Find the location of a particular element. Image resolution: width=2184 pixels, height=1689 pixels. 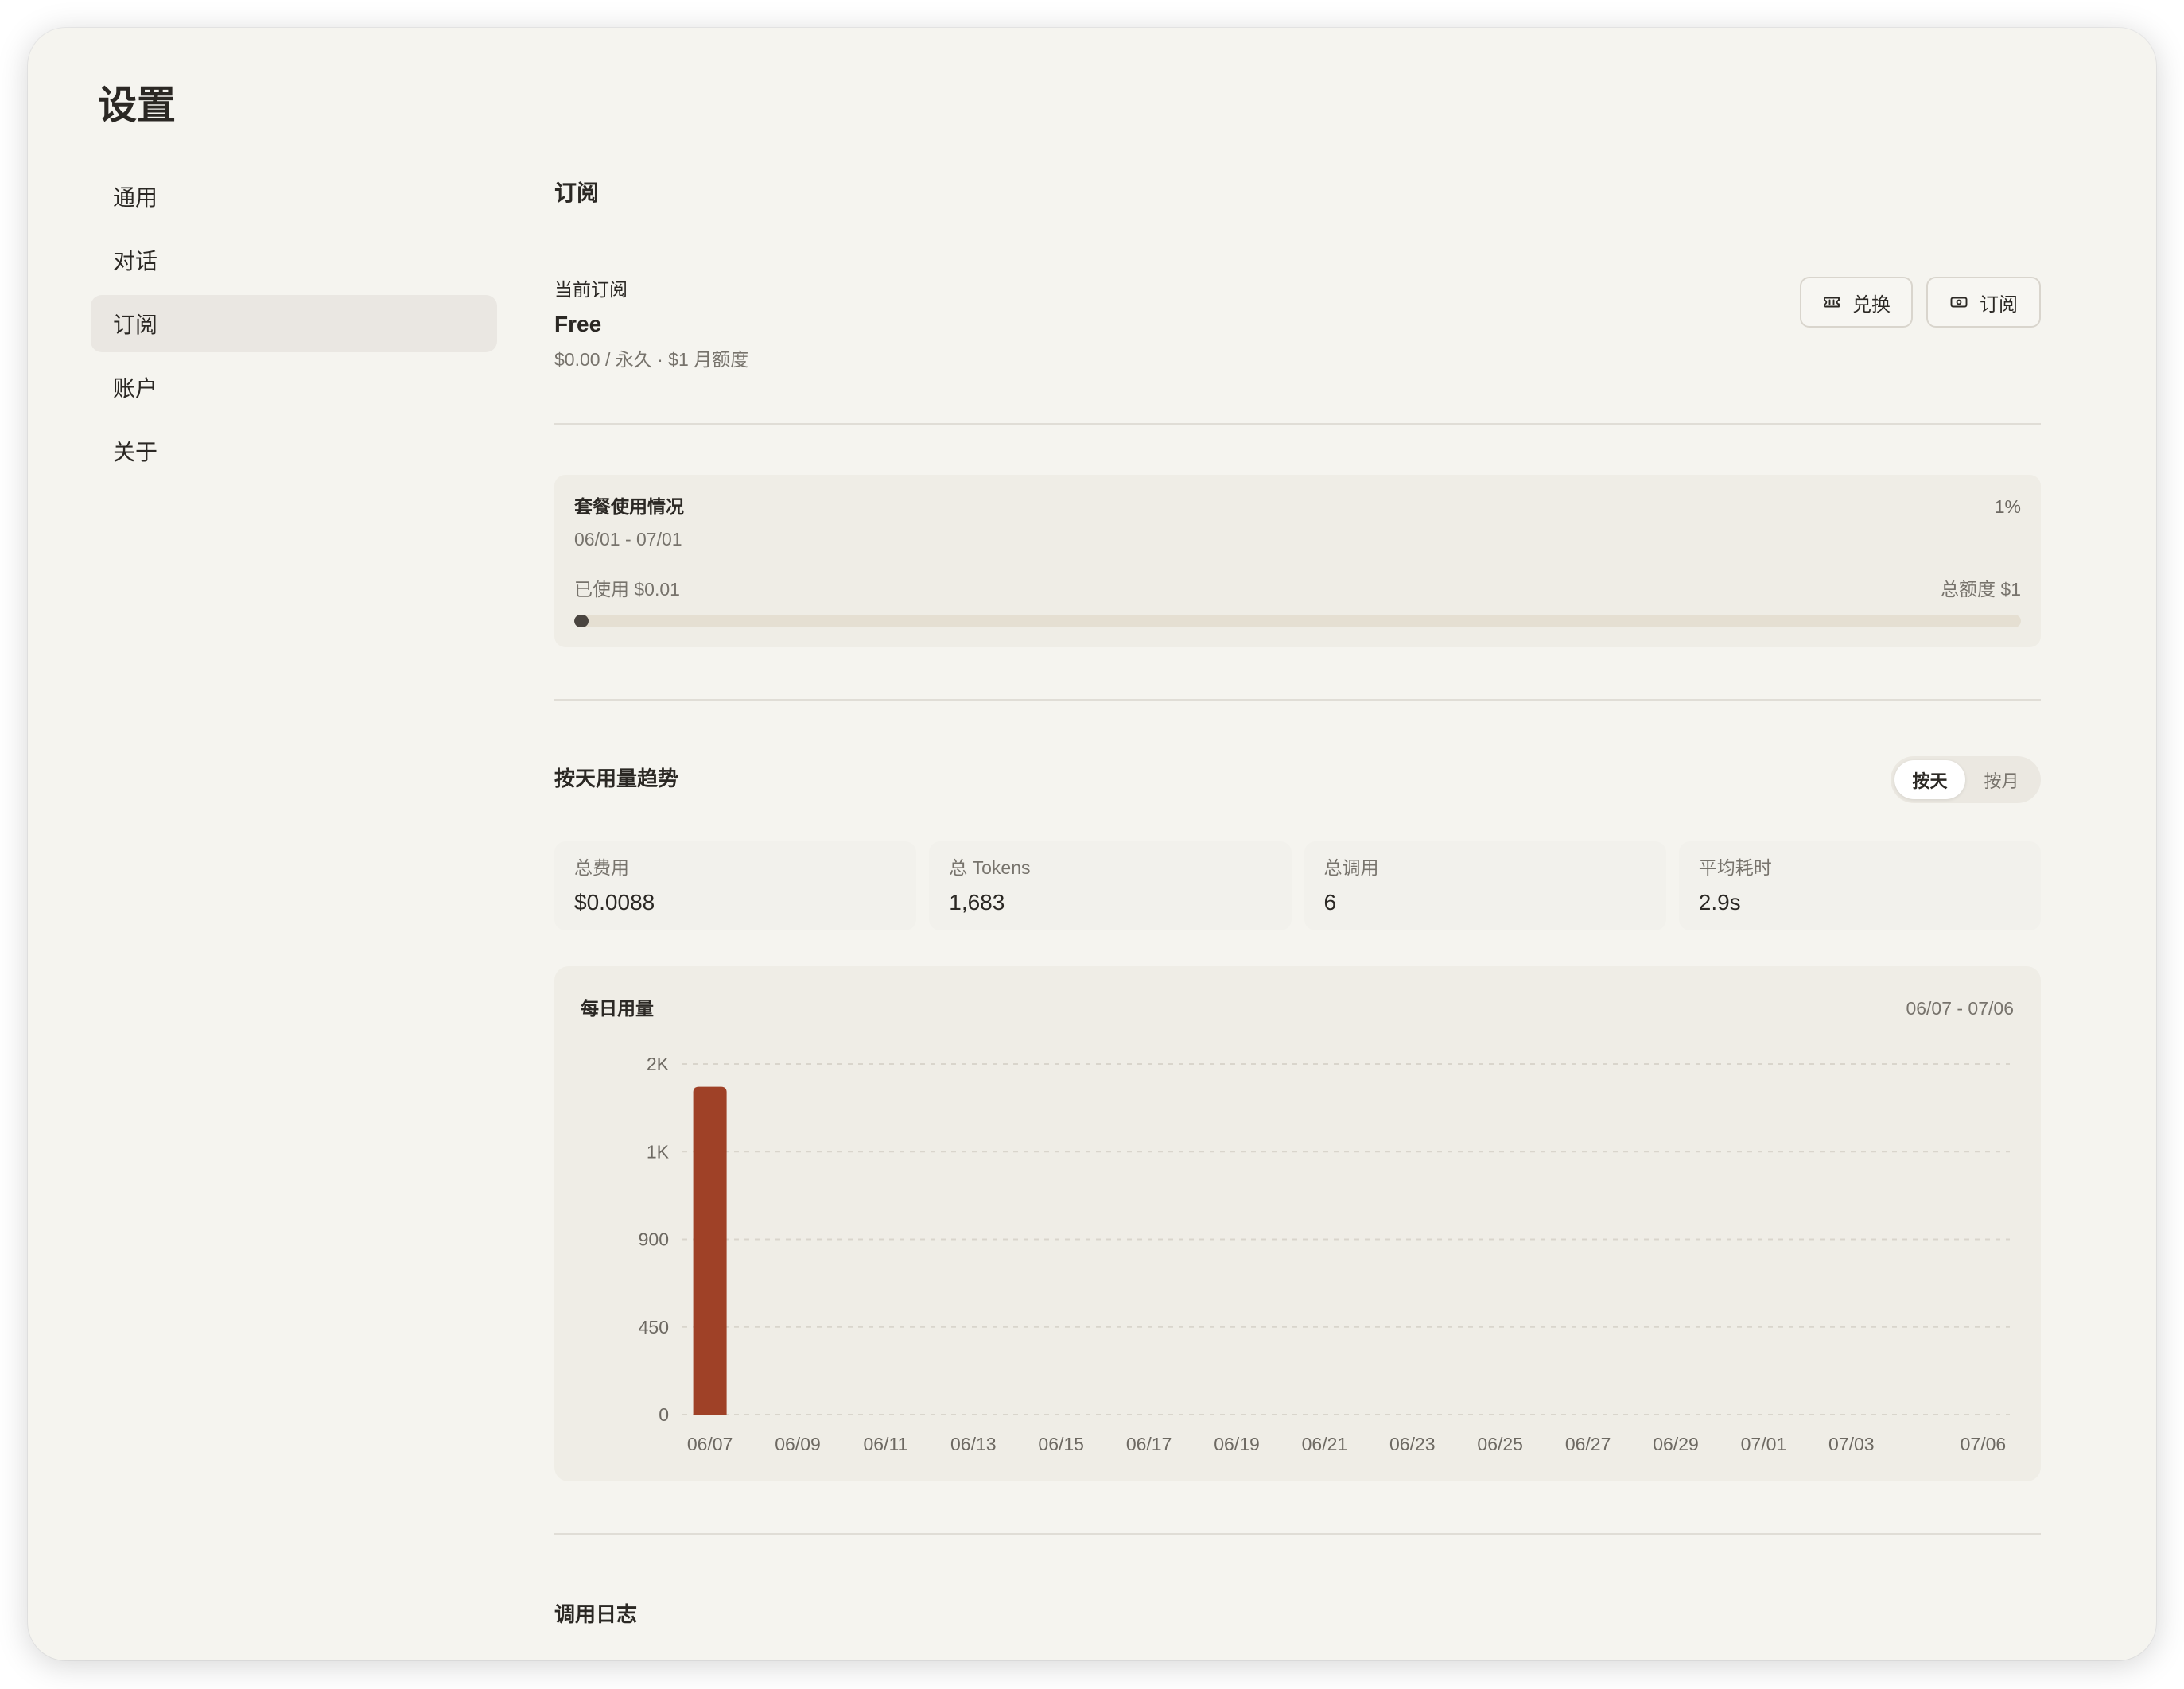

period-toggle: 按天 按月 is located at coordinates (1966, 779).